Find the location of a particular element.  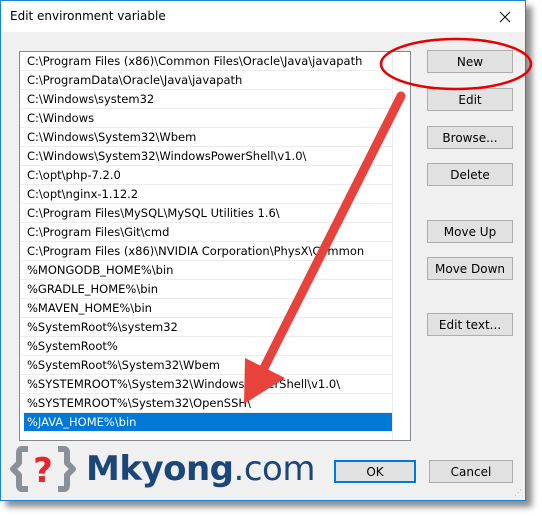

list-item: %SystemRoot%\system32 is located at coordinates (206, 327).